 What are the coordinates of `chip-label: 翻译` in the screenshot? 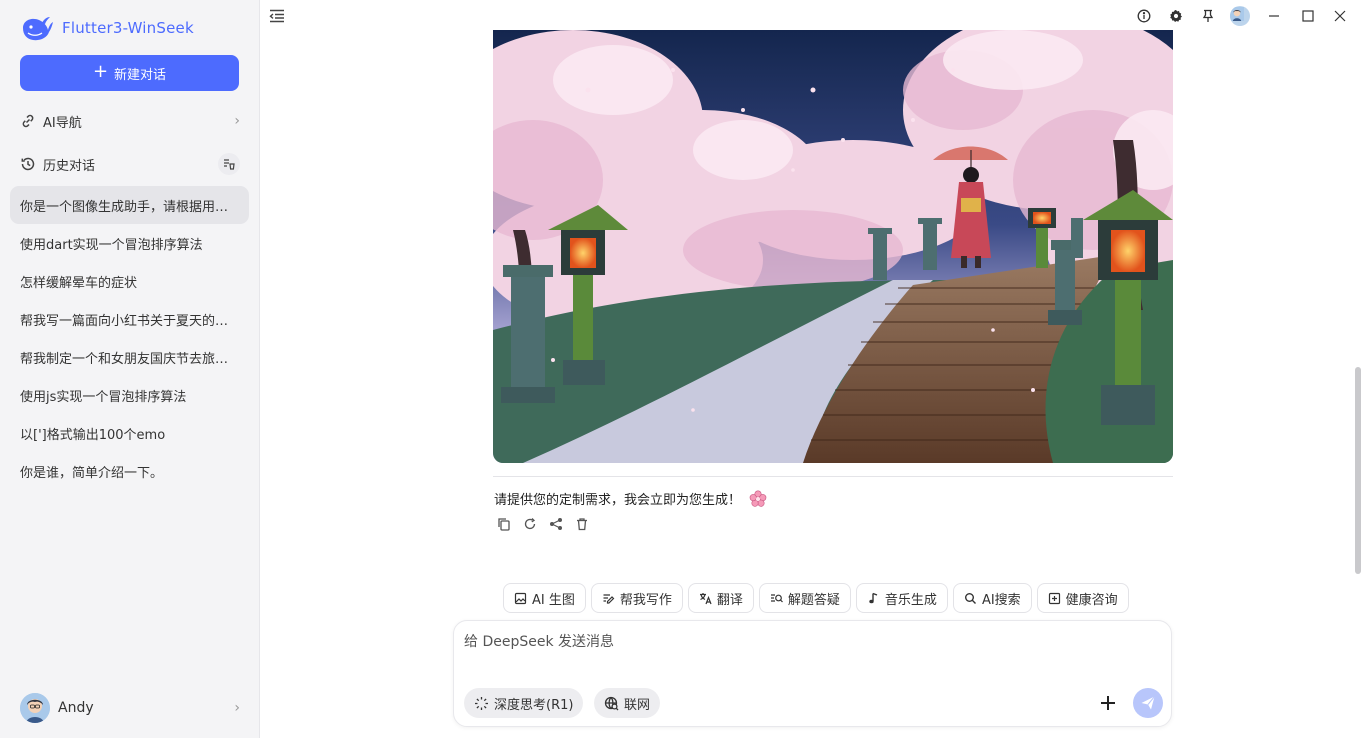 It's located at (729, 600).